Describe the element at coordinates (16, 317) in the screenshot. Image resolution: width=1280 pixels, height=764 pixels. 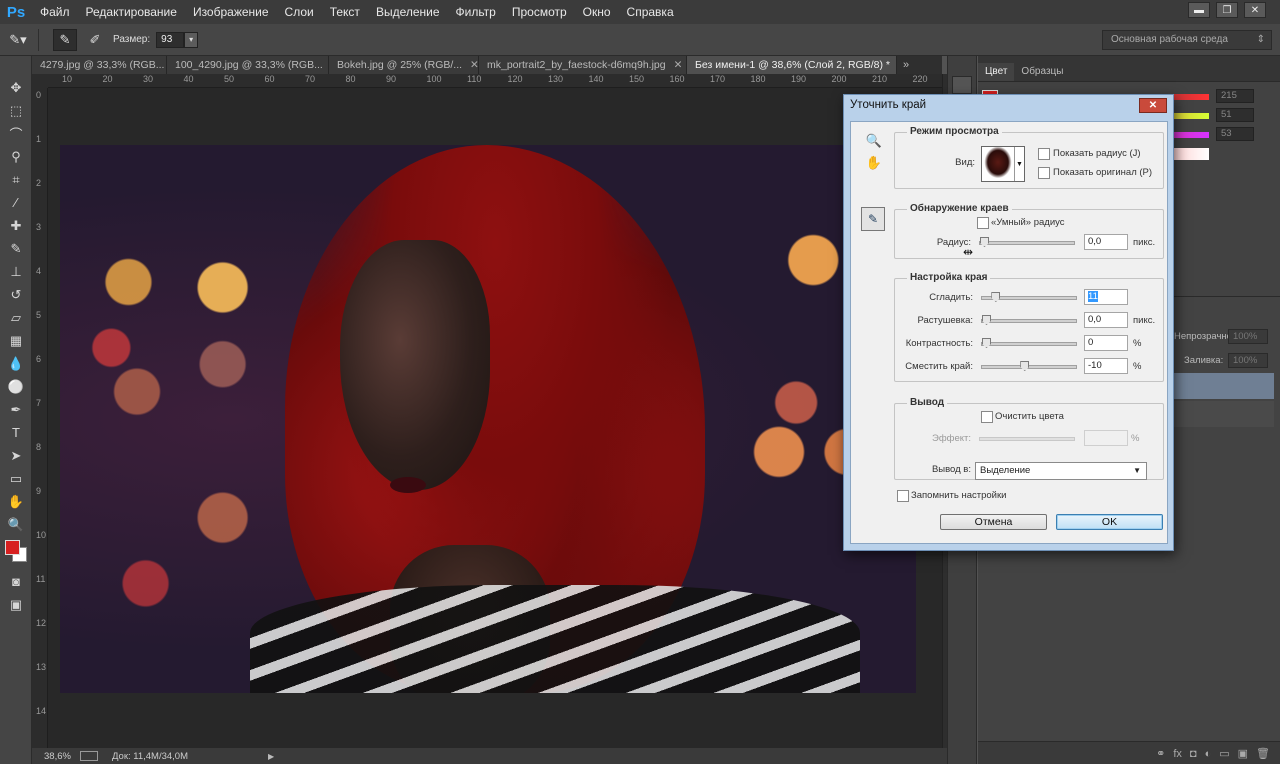
I see `eraser-tool-icon: ▱` at that location.